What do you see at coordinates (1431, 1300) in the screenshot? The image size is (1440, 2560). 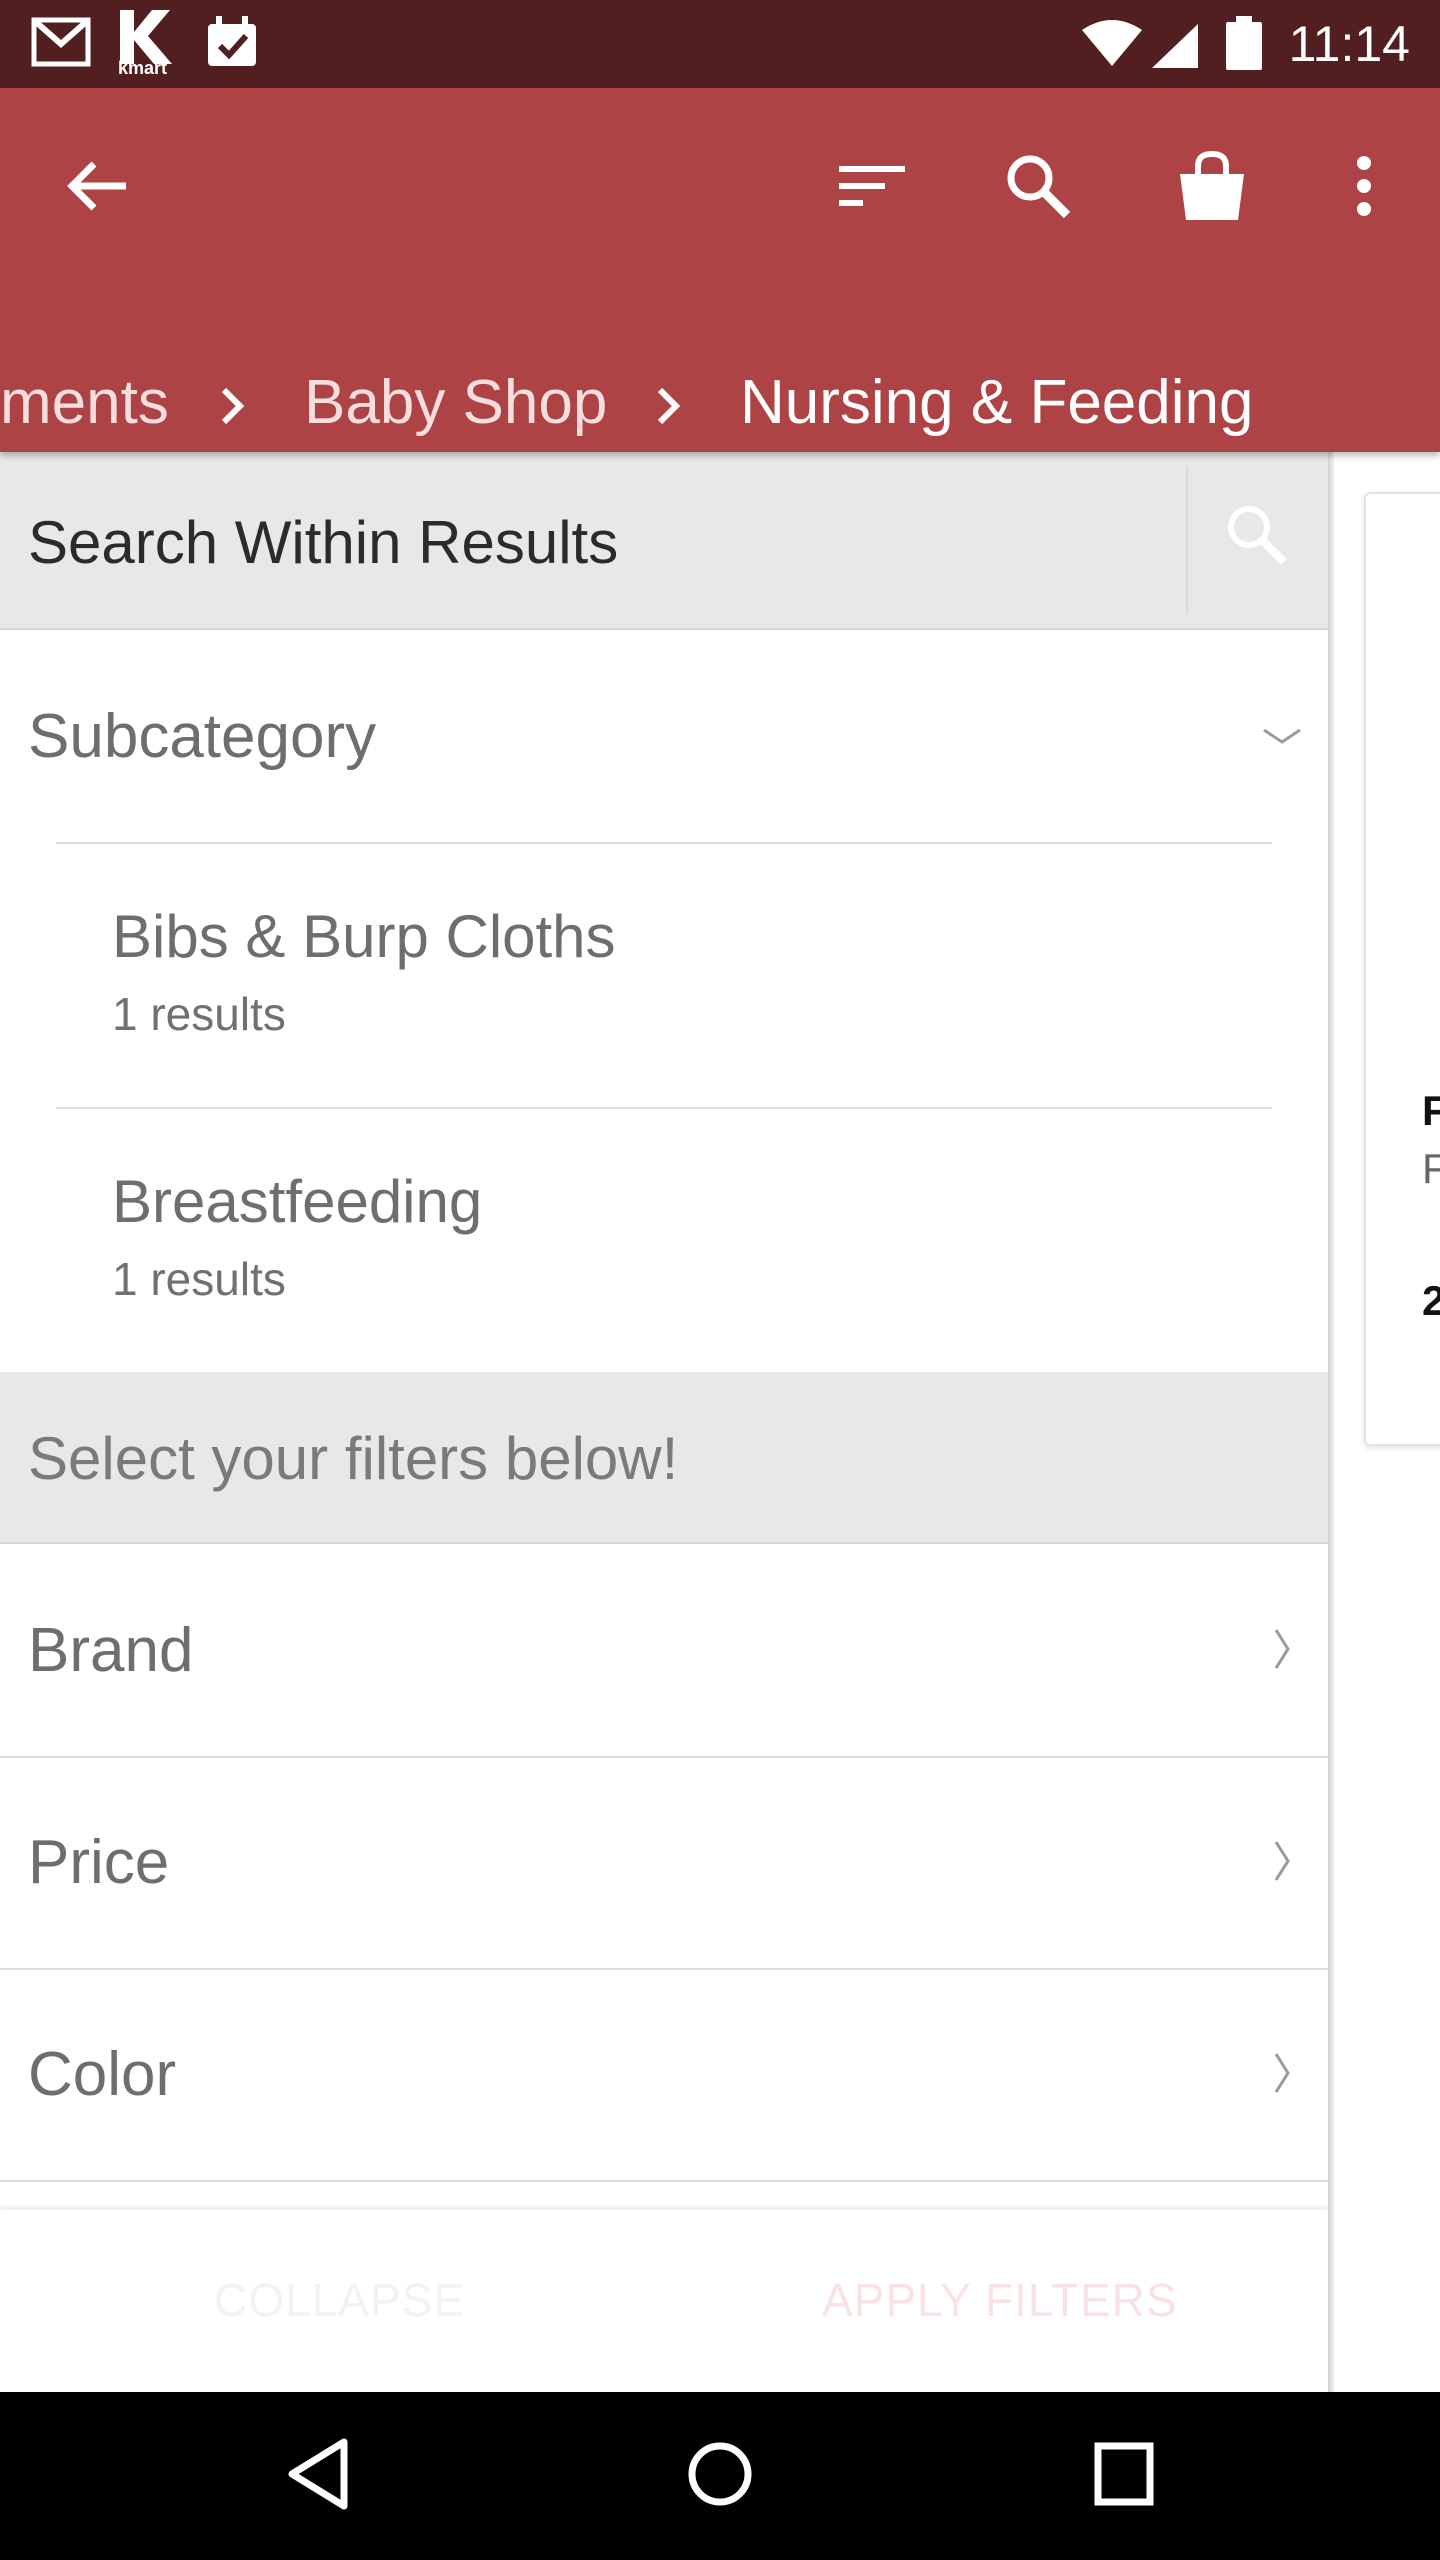 I see `peek-price: 2` at bounding box center [1431, 1300].